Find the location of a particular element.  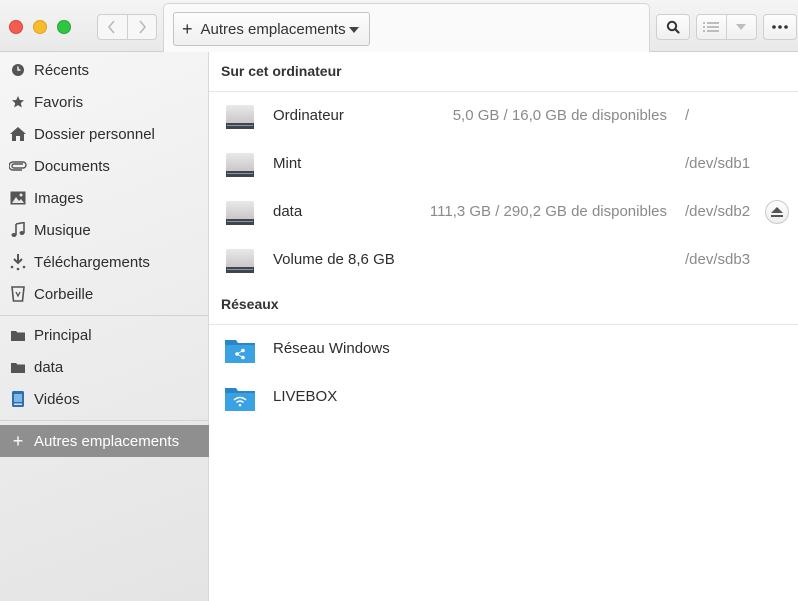

eject-button is located at coordinates (777, 212).